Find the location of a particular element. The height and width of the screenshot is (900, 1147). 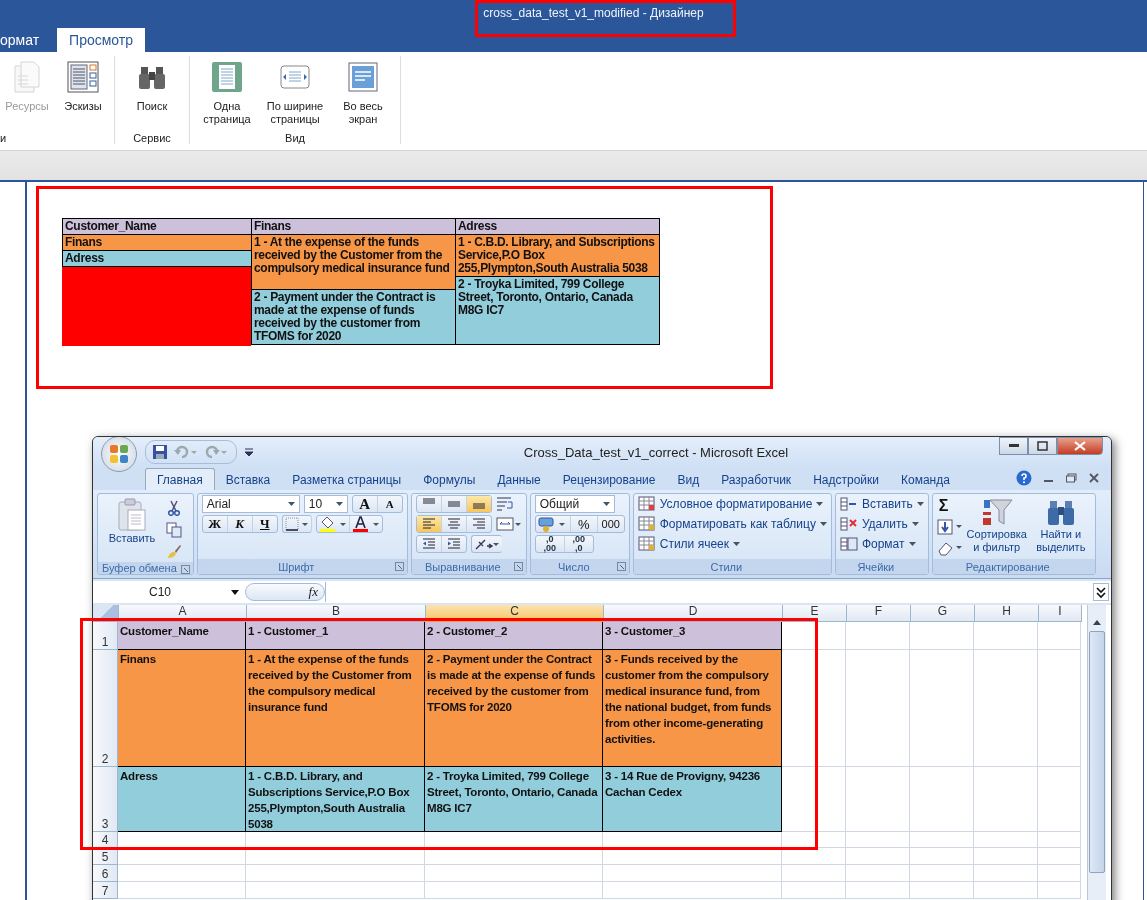

group-label: Шрифт is located at coordinates (296, 566).